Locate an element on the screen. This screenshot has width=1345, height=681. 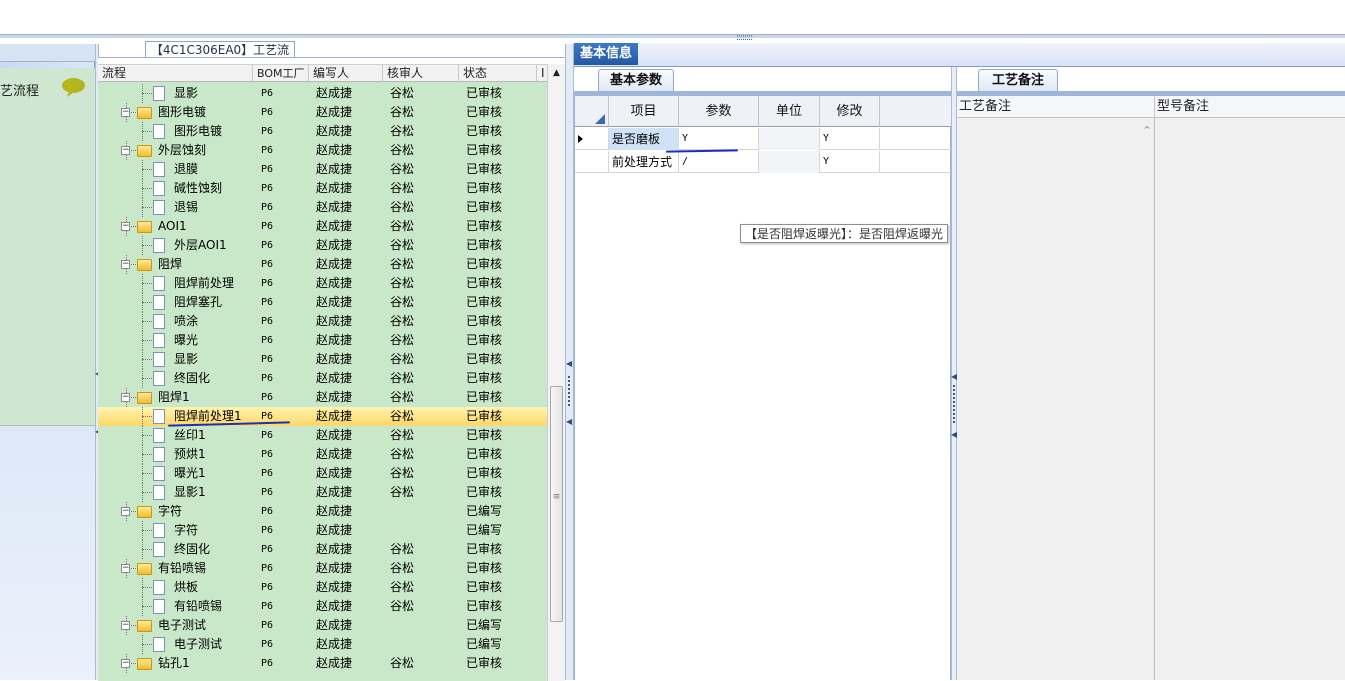
reviewer-name: 谷松 is located at coordinates (402, 302).